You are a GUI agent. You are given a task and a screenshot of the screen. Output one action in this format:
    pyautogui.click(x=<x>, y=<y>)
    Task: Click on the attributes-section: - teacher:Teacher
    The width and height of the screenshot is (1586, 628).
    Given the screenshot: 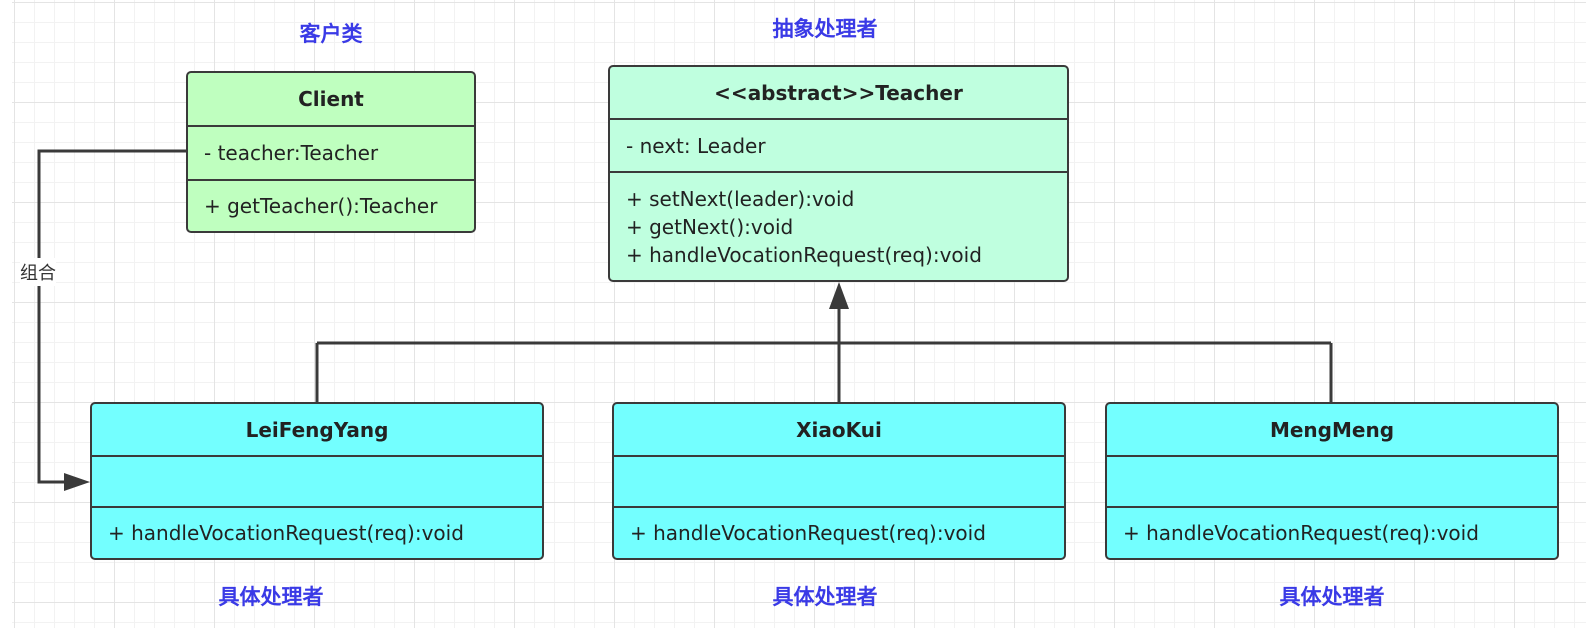 What is the action you would take?
    pyautogui.click(x=331, y=154)
    